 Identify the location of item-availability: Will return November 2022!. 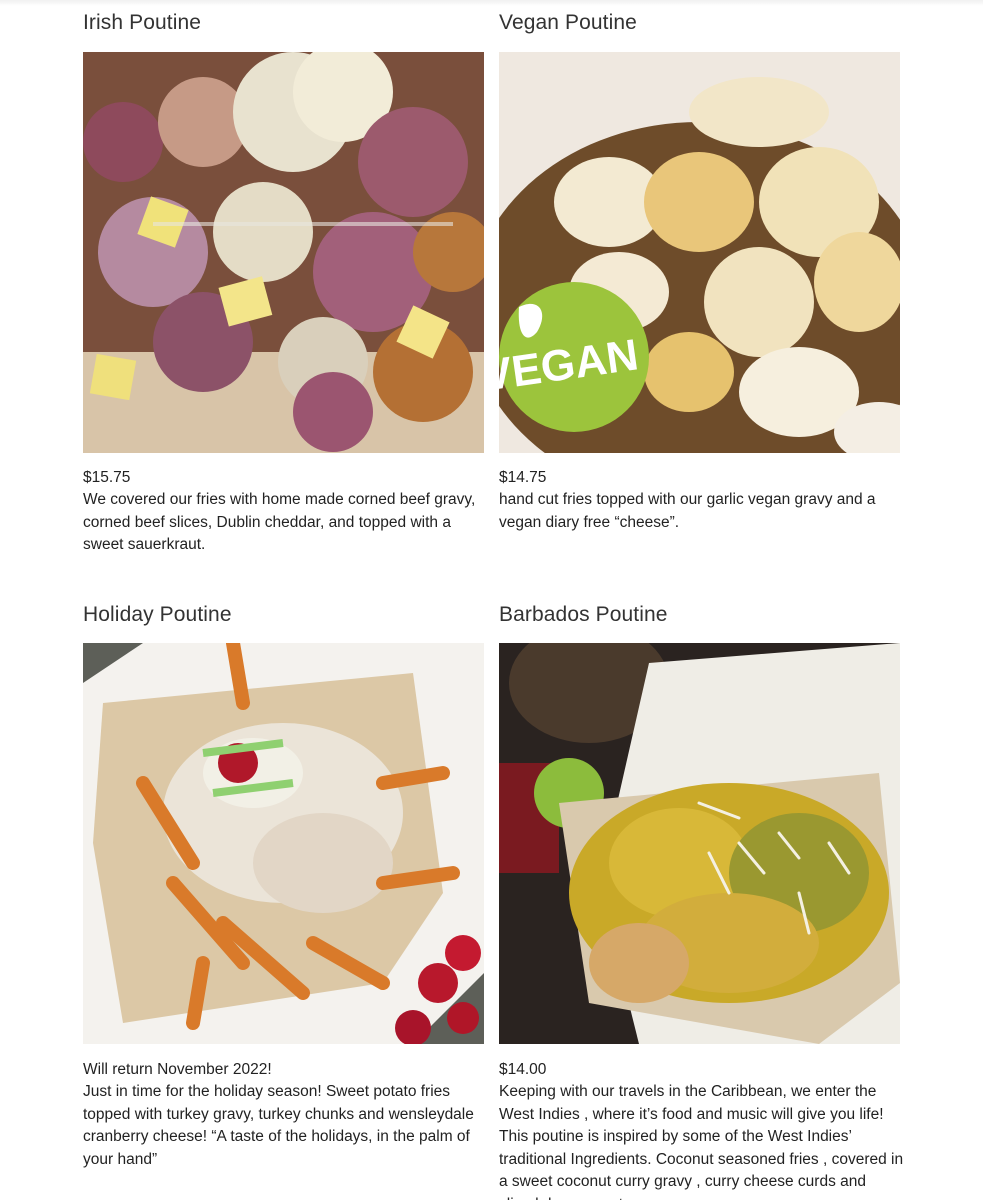
(177, 1069).